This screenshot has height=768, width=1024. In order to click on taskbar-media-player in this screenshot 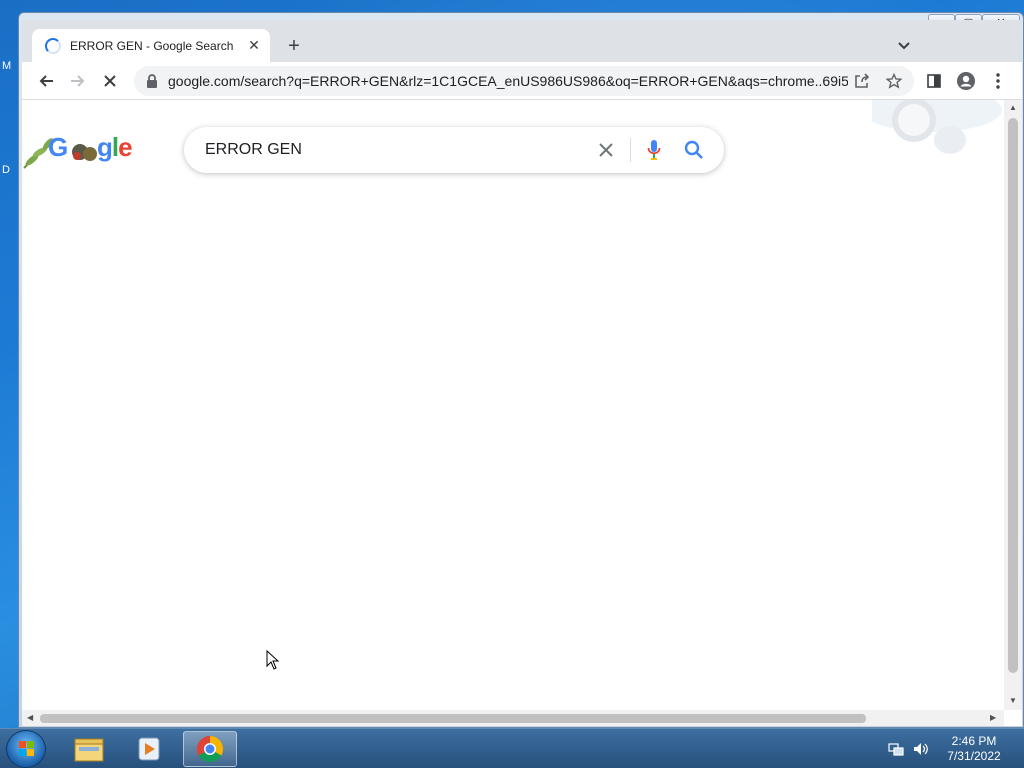, I will do `click(149, 749)`.